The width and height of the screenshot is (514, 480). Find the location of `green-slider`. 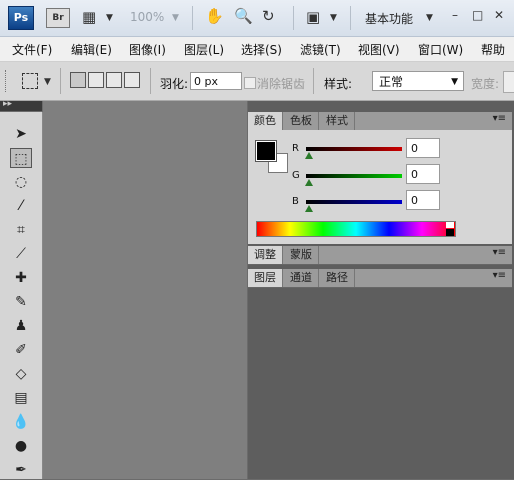

green-slider is located at coordinates (354, 176).